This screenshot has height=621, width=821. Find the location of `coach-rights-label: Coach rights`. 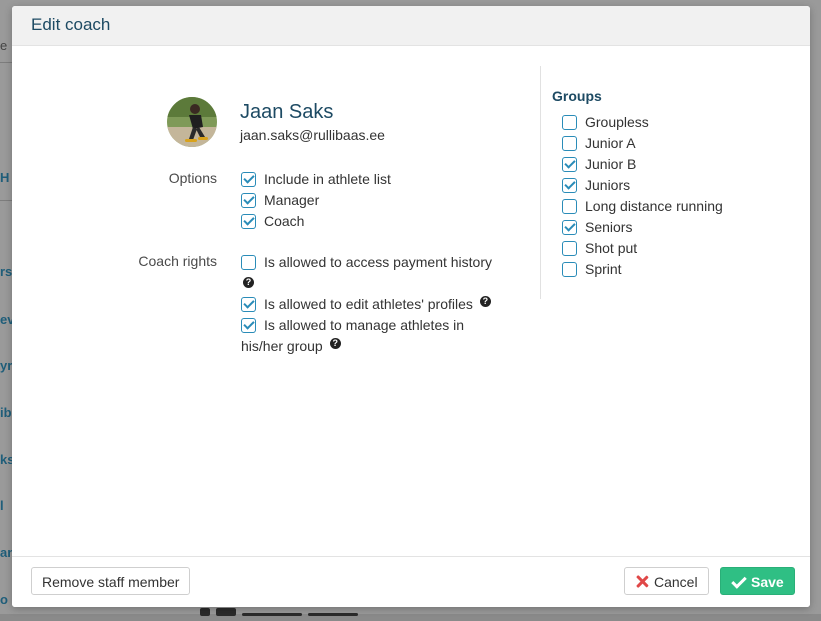

coach-rights-label: Coach rights is located at coordinates (177, 261).